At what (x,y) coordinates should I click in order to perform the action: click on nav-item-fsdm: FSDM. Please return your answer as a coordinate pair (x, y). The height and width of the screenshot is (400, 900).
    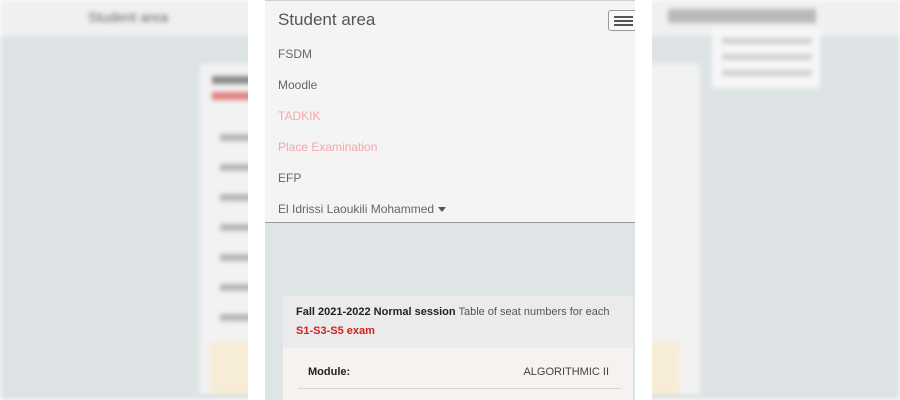
    Looking at the image, I should click on (295, 54).